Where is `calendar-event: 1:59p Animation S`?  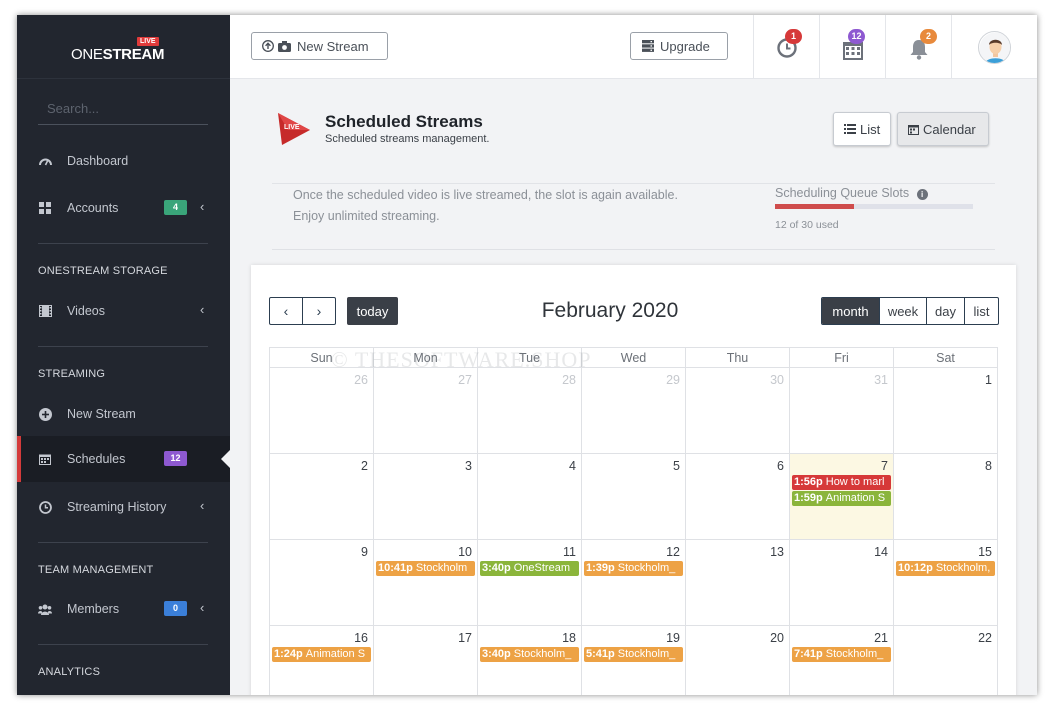
calendar-event: 1:59p Animation S is located at coordinates (841, 498).